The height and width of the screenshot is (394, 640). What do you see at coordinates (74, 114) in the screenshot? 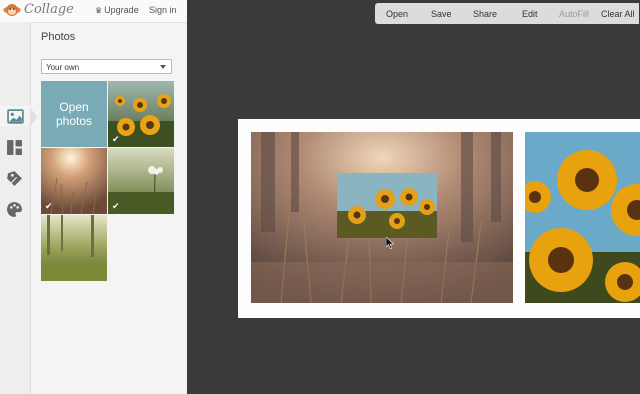
I see `open-photos-button: Open photos` at bounding box center [74, 114].